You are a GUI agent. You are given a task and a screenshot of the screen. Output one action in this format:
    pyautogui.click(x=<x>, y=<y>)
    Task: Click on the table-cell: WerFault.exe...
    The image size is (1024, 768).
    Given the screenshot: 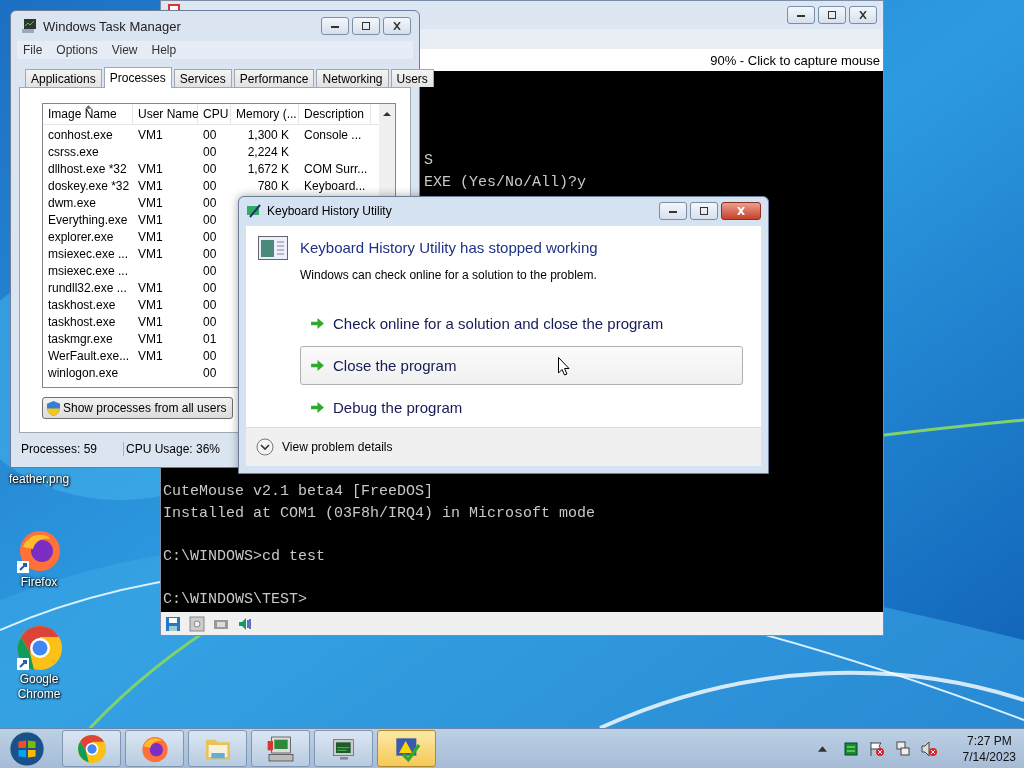 What is the action you would take?
    pyautogui.click(x=89, y=356)
    